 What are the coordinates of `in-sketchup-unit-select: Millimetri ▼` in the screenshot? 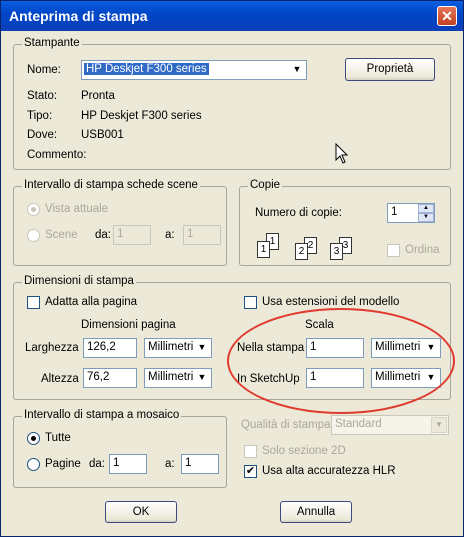 It's located at (406, 378).